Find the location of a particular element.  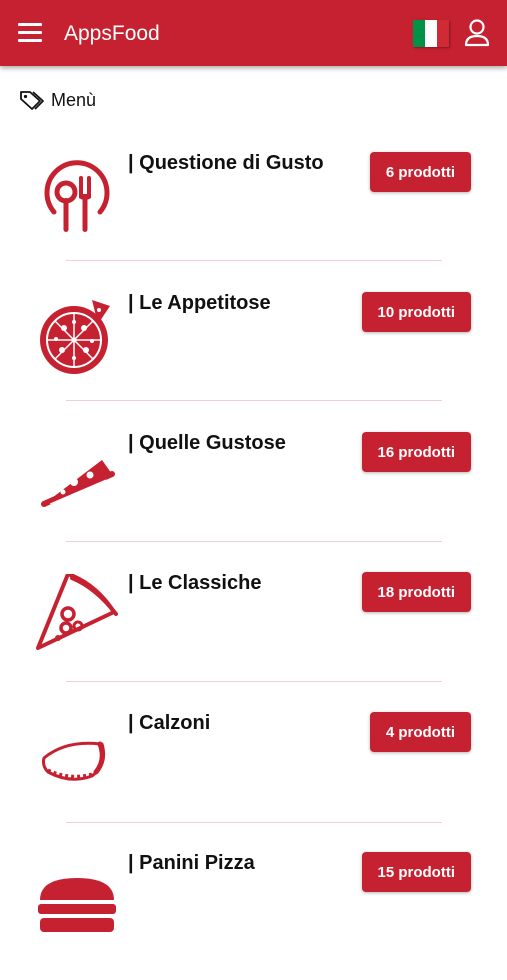

product-count-badge: 16 prodotti is located at coordinates (416, 452).